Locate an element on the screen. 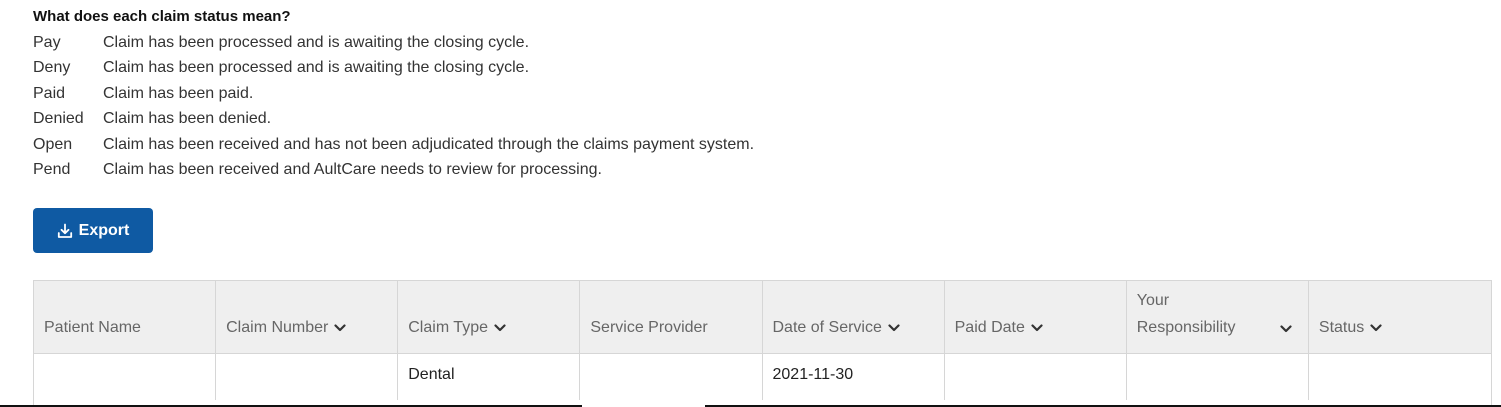 The width and height of the screenshot is (1501, 407). legend-item-paid: Paid Claim has been paid. is located at coordinates (393, 93).